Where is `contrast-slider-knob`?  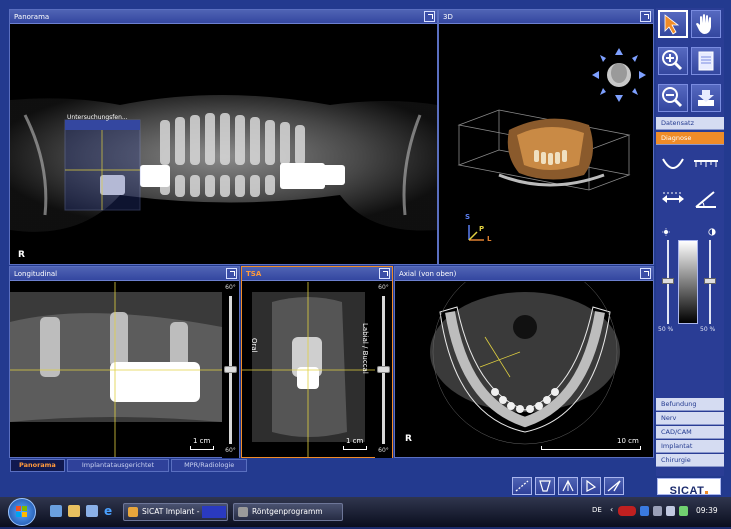
contrast-slider-knob is located at coordinates (710, 281).